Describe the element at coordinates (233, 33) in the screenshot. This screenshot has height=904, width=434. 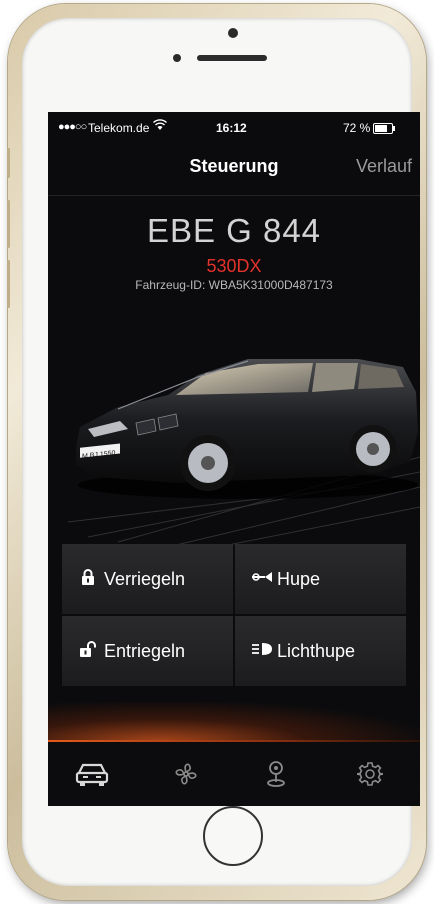
I see `front-camera` at that location.